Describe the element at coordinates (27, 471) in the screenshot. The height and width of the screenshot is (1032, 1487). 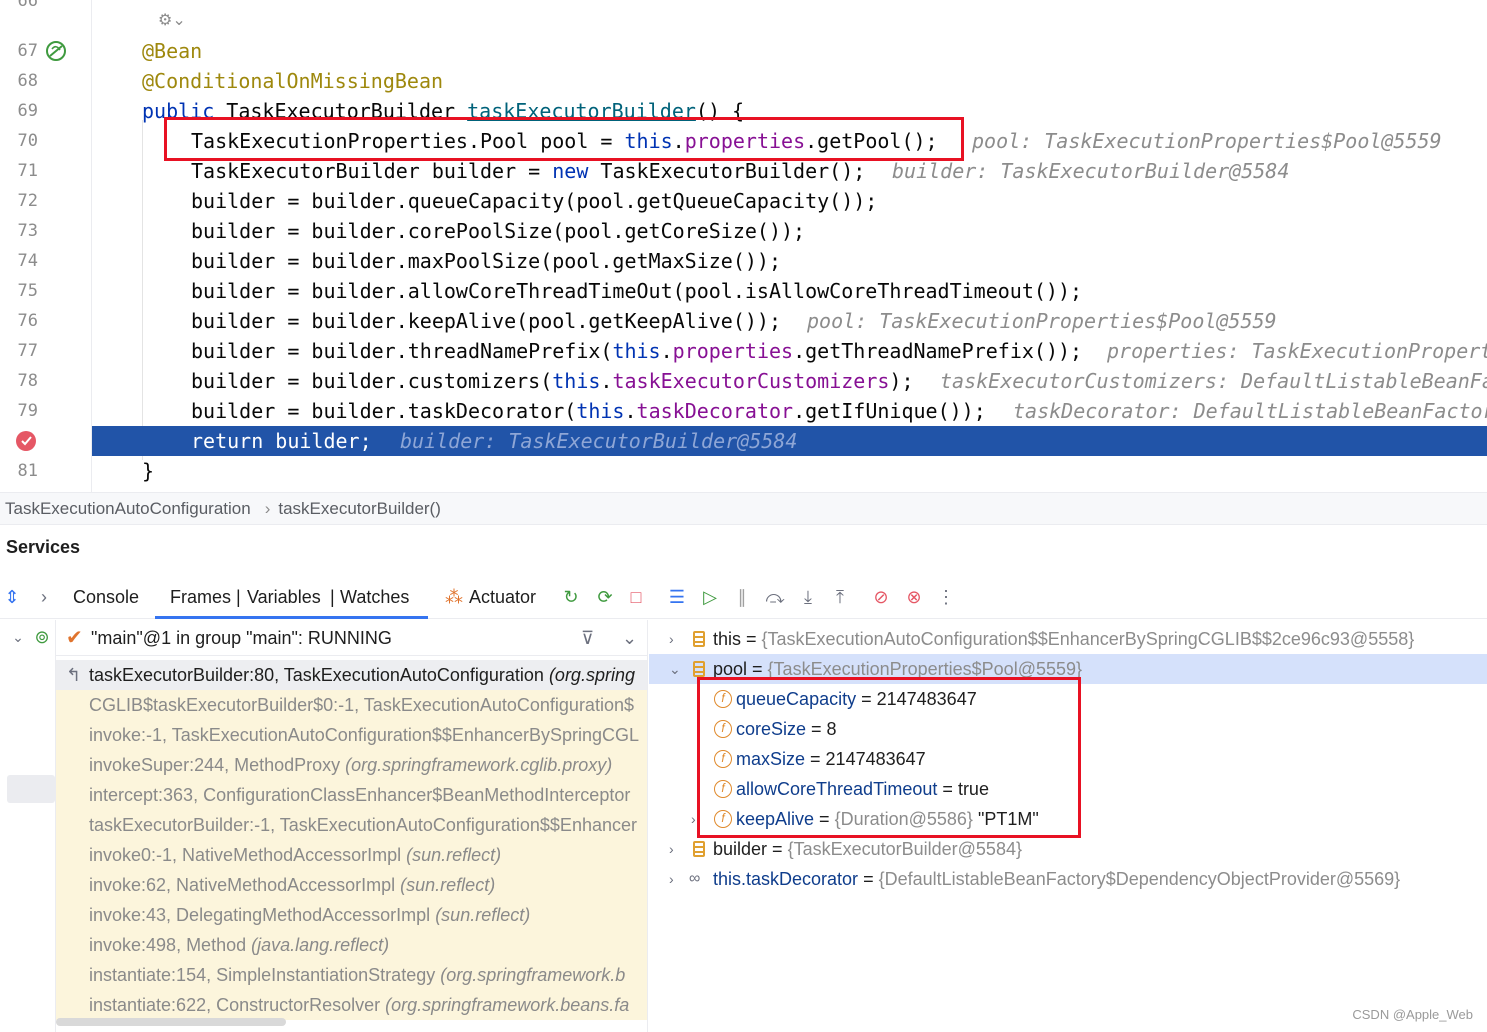
I see `line-number: 81` at that location.